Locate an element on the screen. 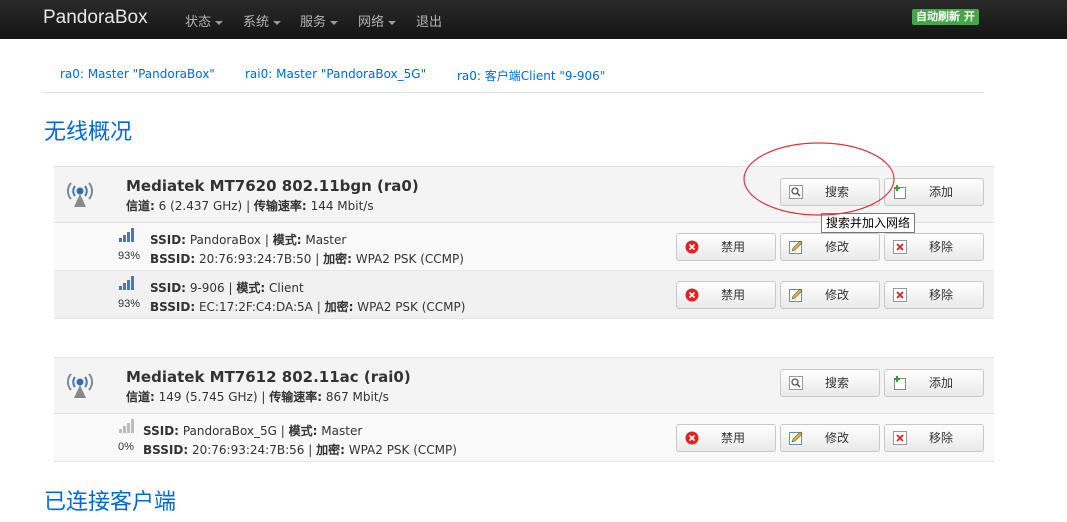 The width and height of the screenshot is (1067, 522). bssid-value: 20:76:93:24:7B:50 is located at coordinates (255, 259).